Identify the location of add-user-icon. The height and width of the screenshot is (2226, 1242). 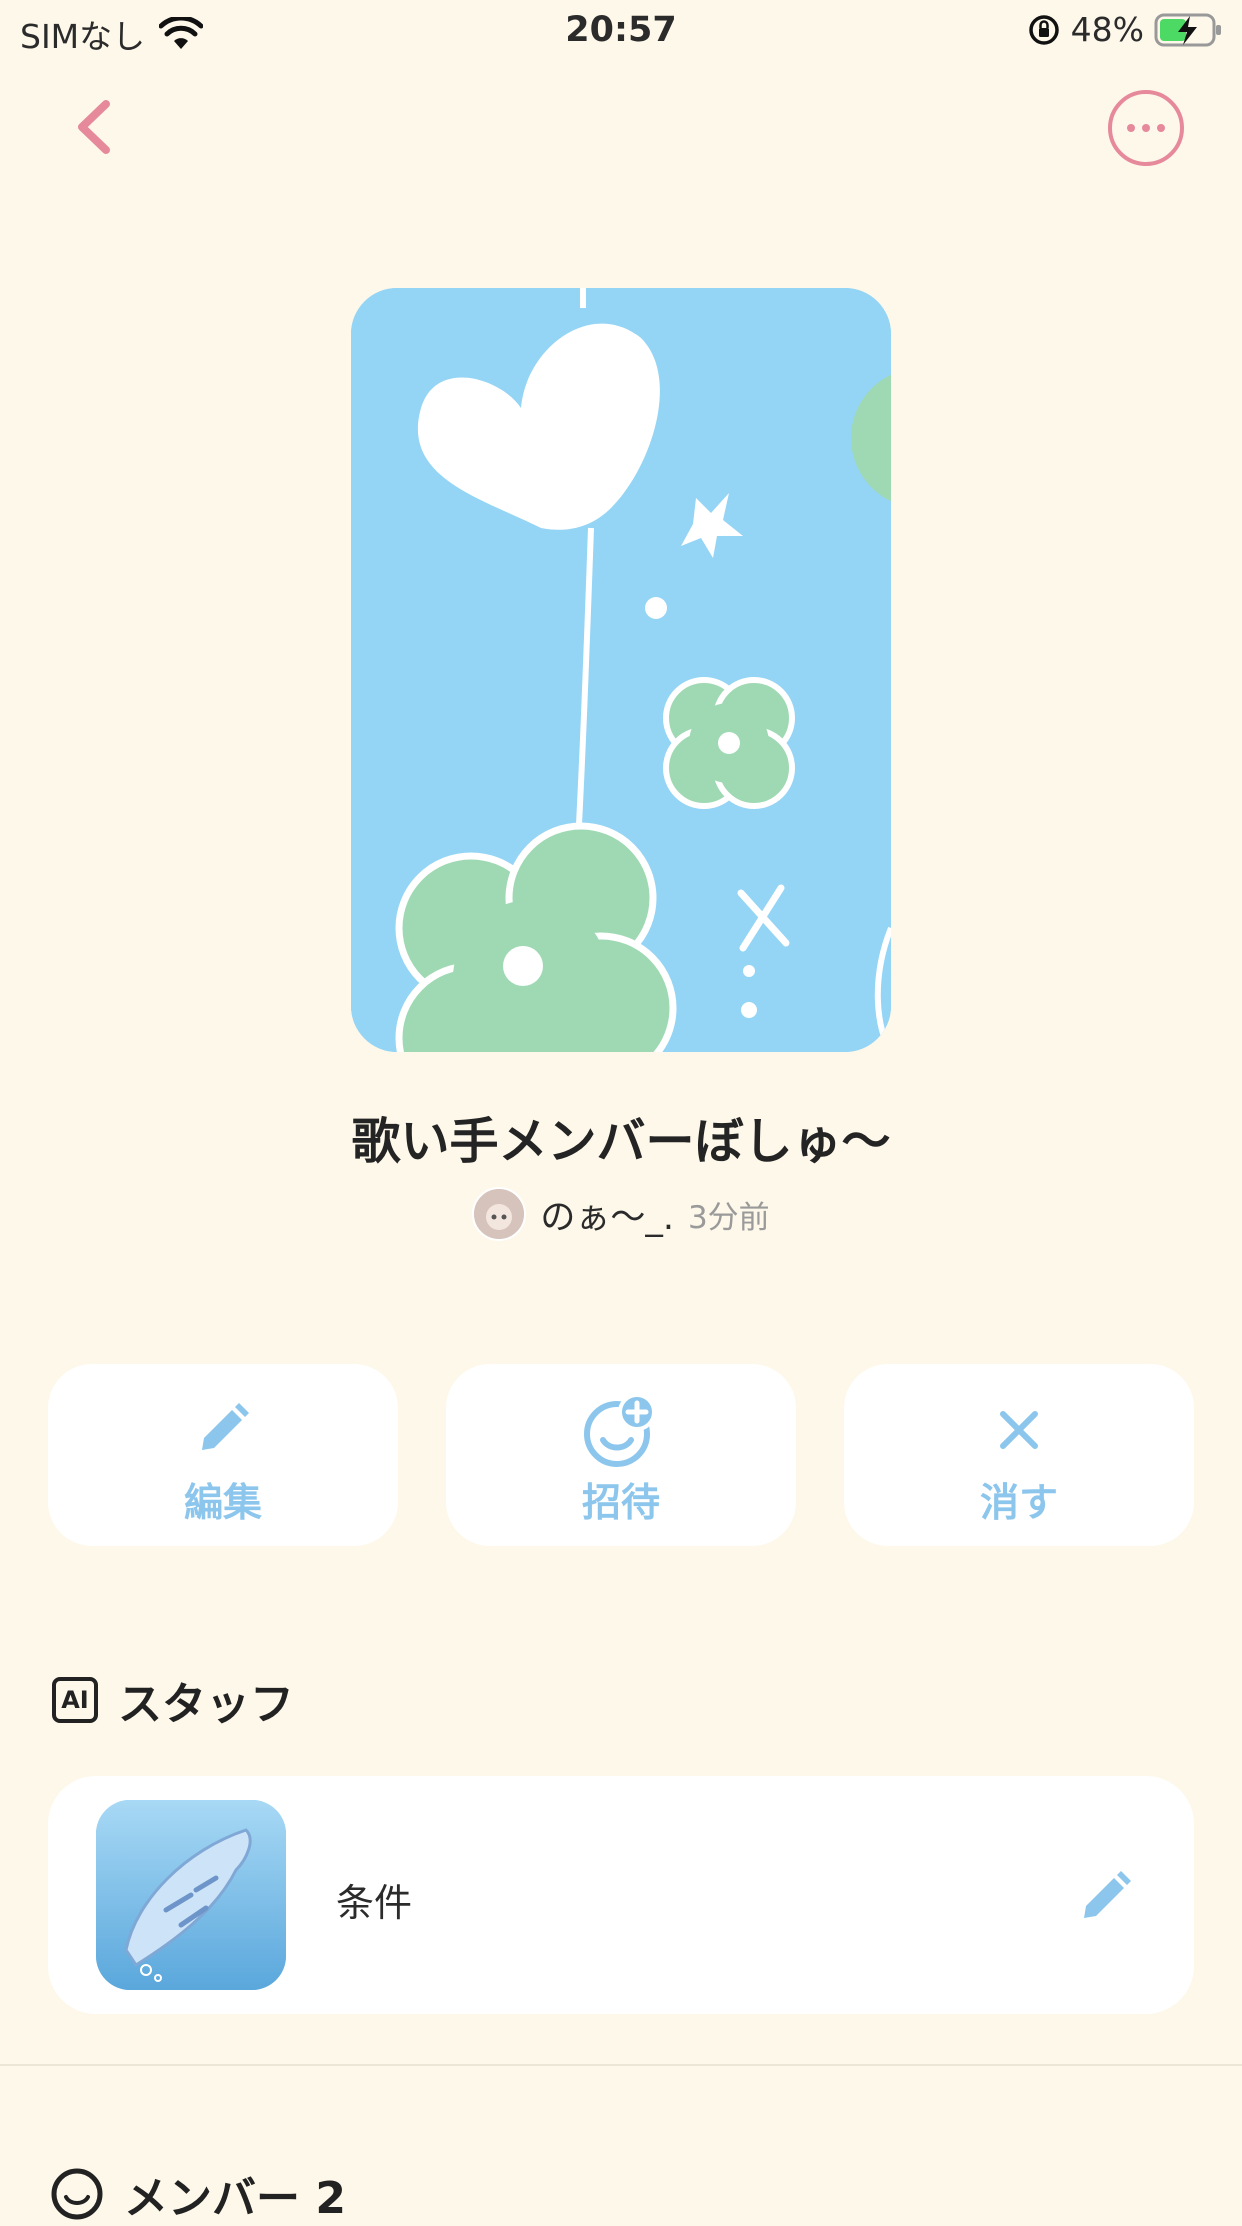
(620, 1430).